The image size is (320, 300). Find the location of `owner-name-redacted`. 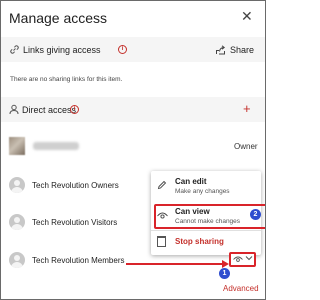

owner-name-redacted is located at coordinates (56, 146).